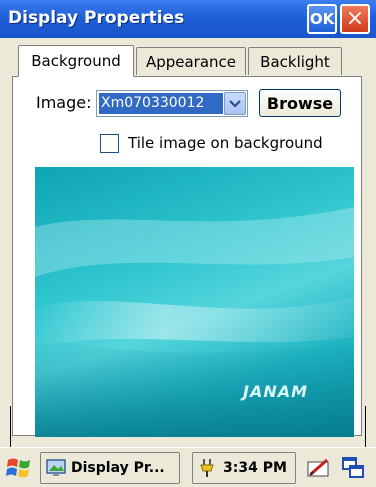 The height and width of the screenshot is (487, 376). What do you see at coordinates (355, 19) in the screenshot?
I see `close-button: ×` at bounding box center [355, 19].